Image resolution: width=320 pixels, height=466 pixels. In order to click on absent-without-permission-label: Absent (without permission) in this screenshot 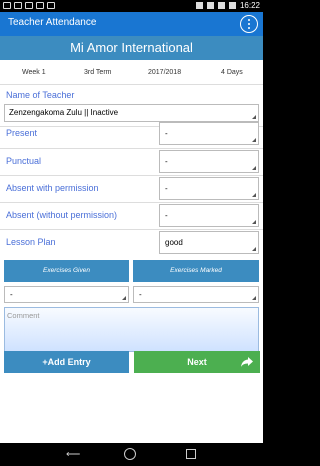, I will do `click(62, 215)`.